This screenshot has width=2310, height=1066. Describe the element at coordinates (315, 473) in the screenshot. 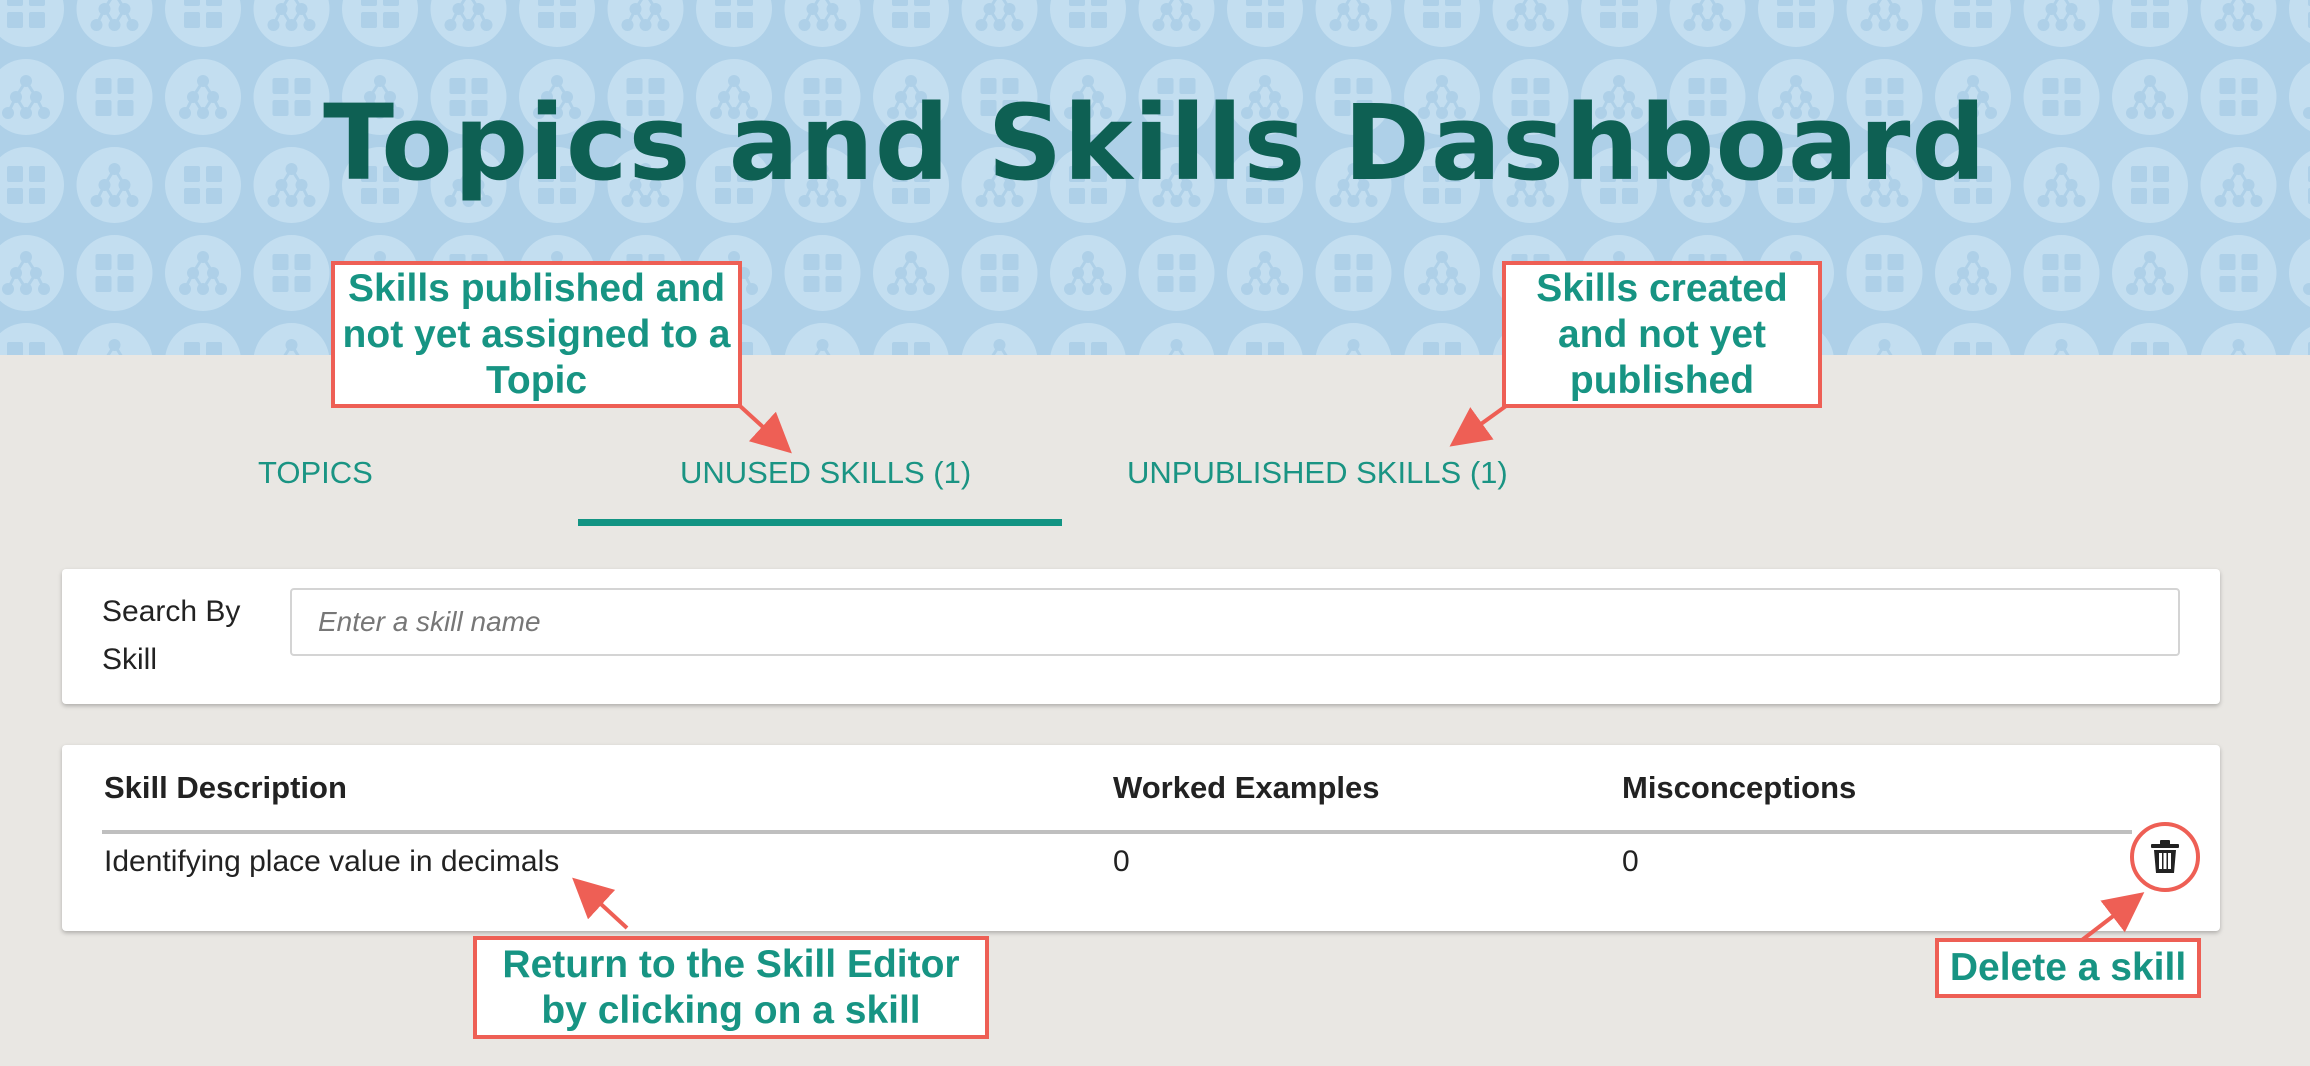

I see `tab-topics: TOPICS` at that location.